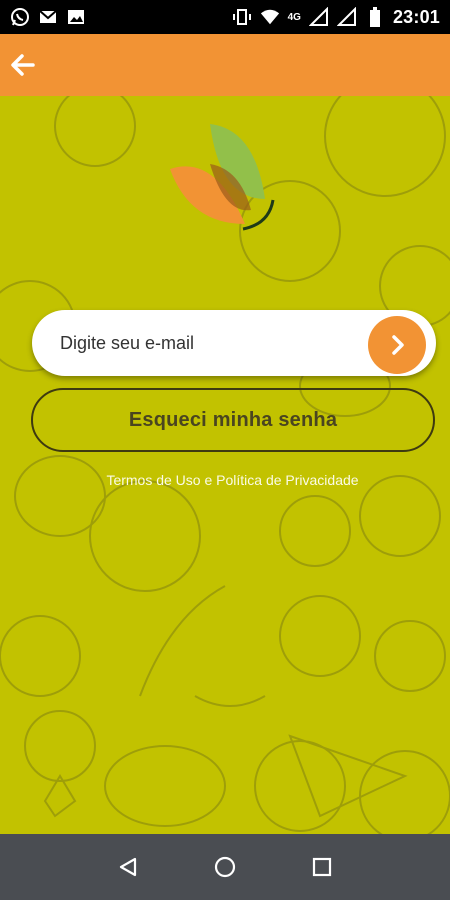 The height and width of the screenshot is (900, 450). I want to click on logo, so click(222, 177).